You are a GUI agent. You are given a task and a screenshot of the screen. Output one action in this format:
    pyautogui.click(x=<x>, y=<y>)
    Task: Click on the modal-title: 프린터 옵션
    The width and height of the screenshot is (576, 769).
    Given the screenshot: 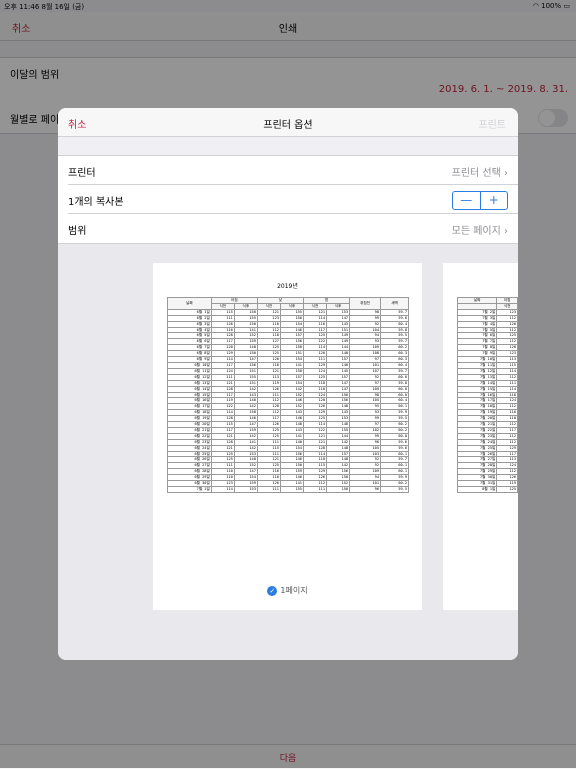 What is the action you would take?
    pyautogui.click(x=288, y=125)
    